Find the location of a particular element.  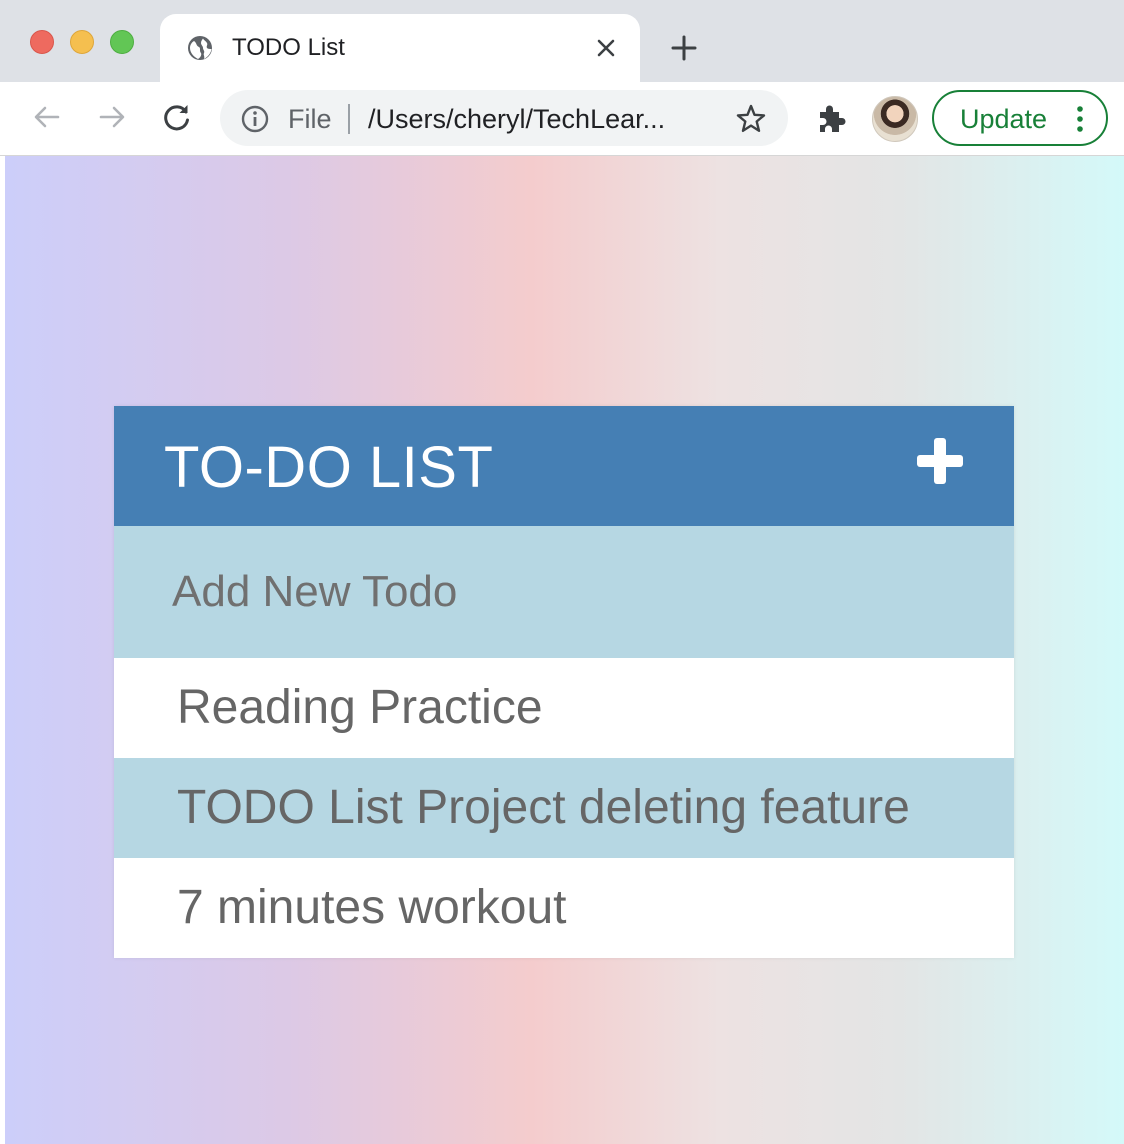

page-title: TO-DO LIST is located at coordinates (329, 467).